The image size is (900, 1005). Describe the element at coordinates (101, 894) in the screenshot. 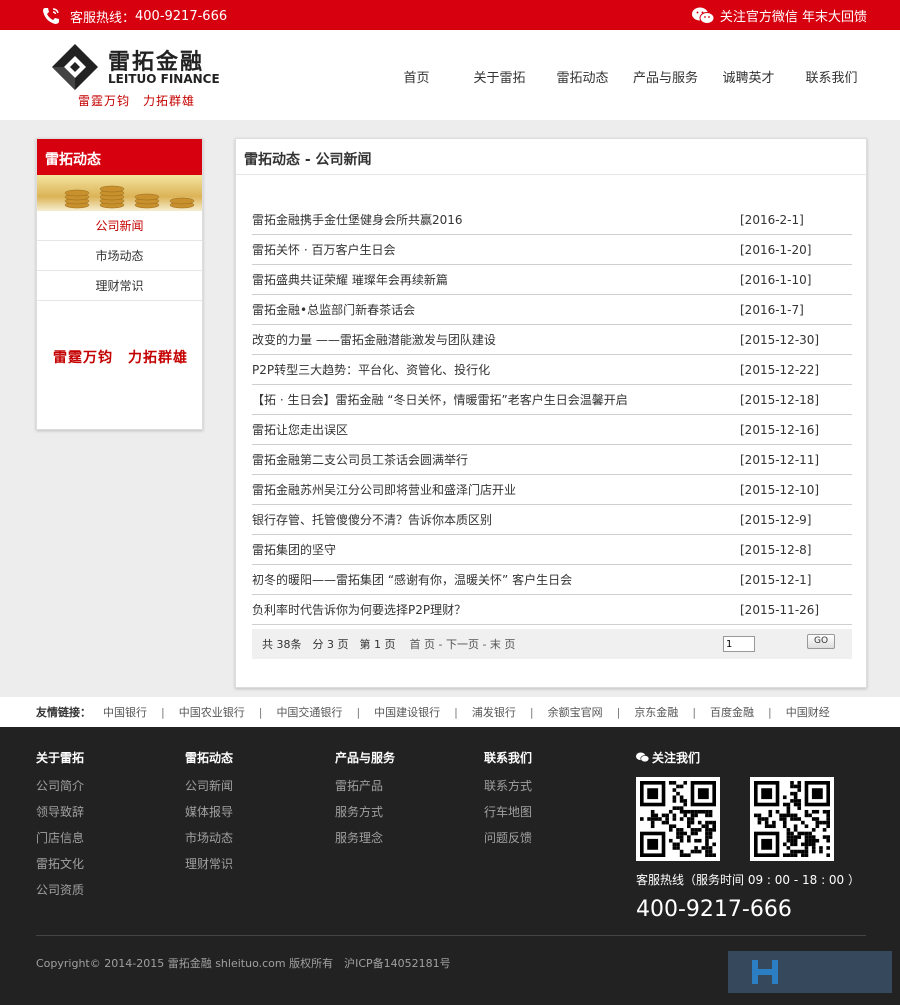

I see `footer-link: 公司资质` at that location.